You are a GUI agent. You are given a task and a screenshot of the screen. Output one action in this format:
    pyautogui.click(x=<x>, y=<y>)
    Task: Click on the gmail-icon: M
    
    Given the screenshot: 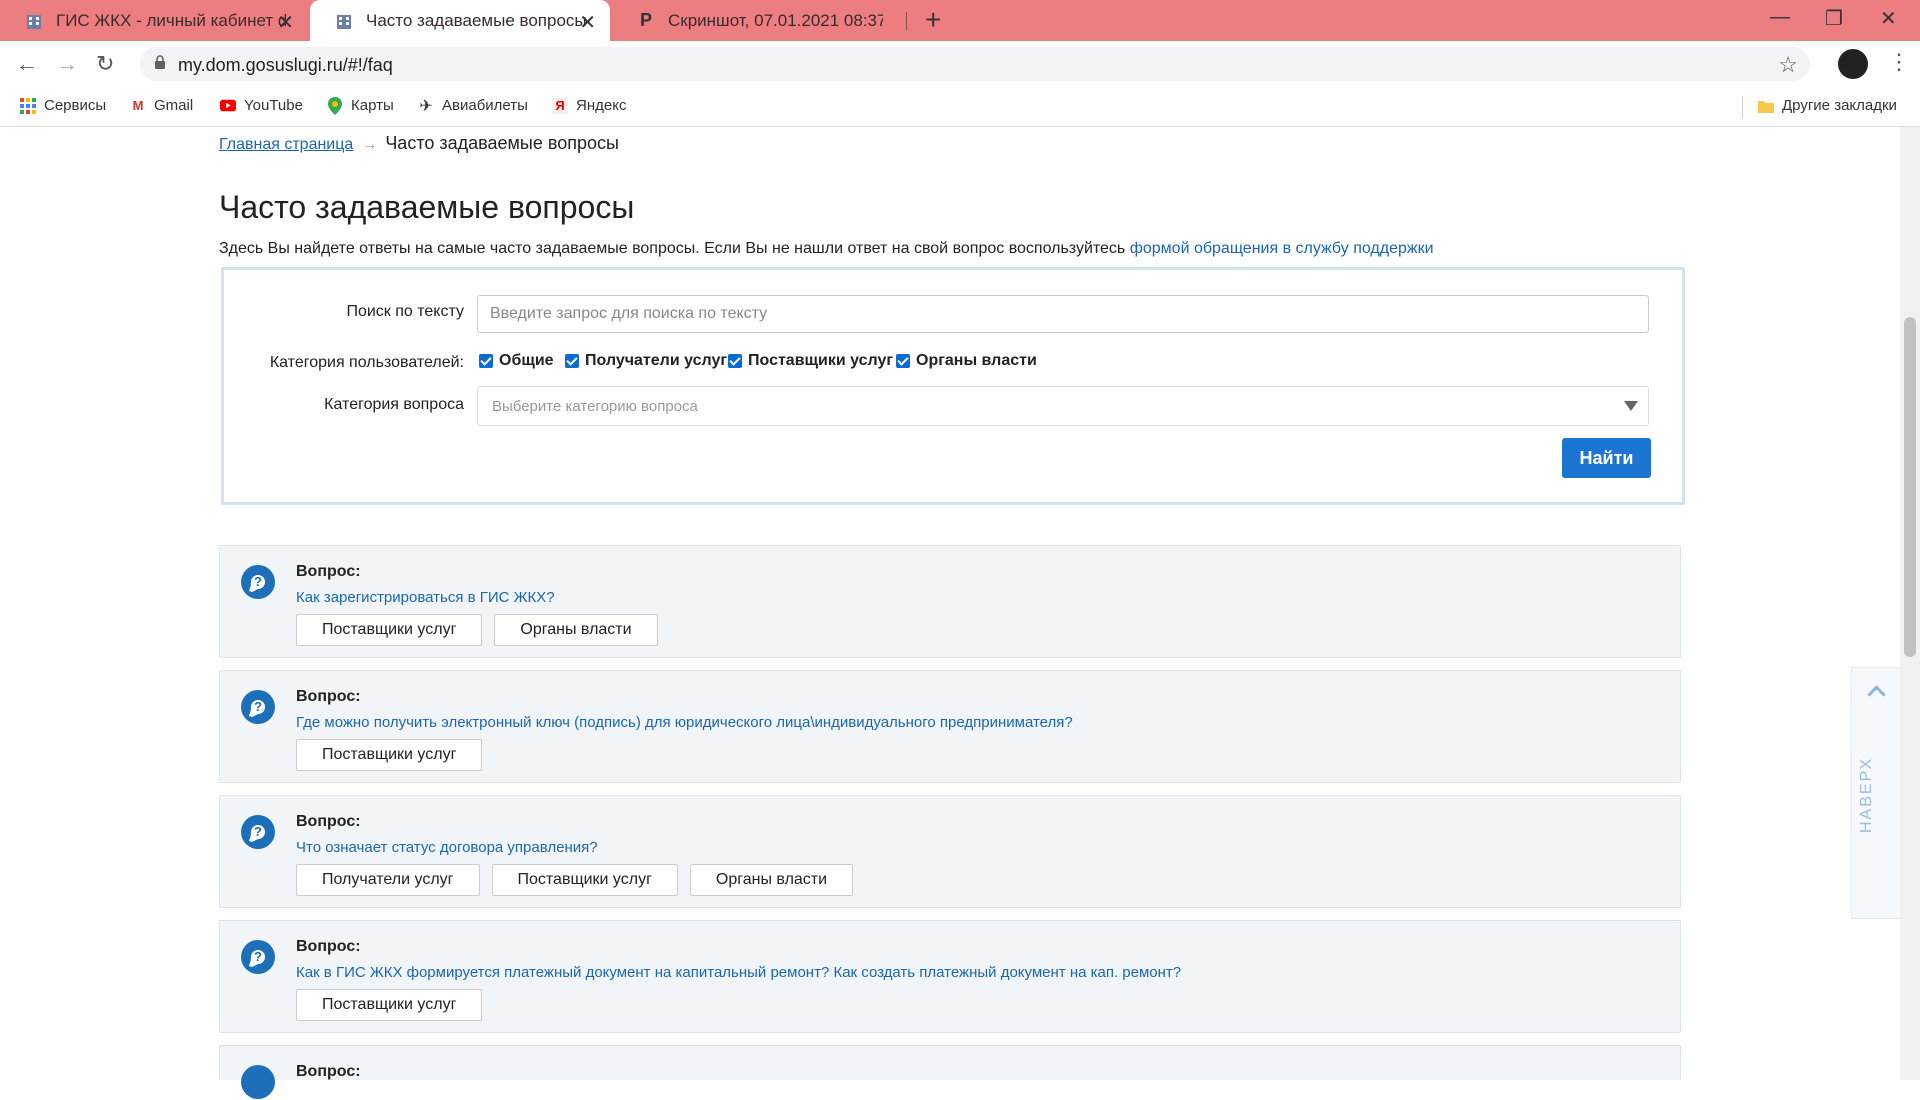 What is the action you would take?
    pyautogui.click(x=138, y=105)
    